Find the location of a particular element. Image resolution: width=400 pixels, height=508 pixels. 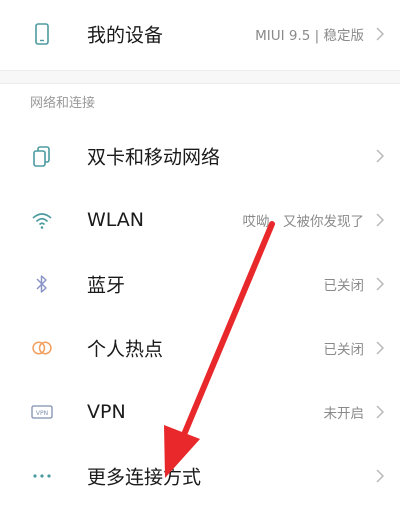

section-separator is located at coordinates (200, 77).